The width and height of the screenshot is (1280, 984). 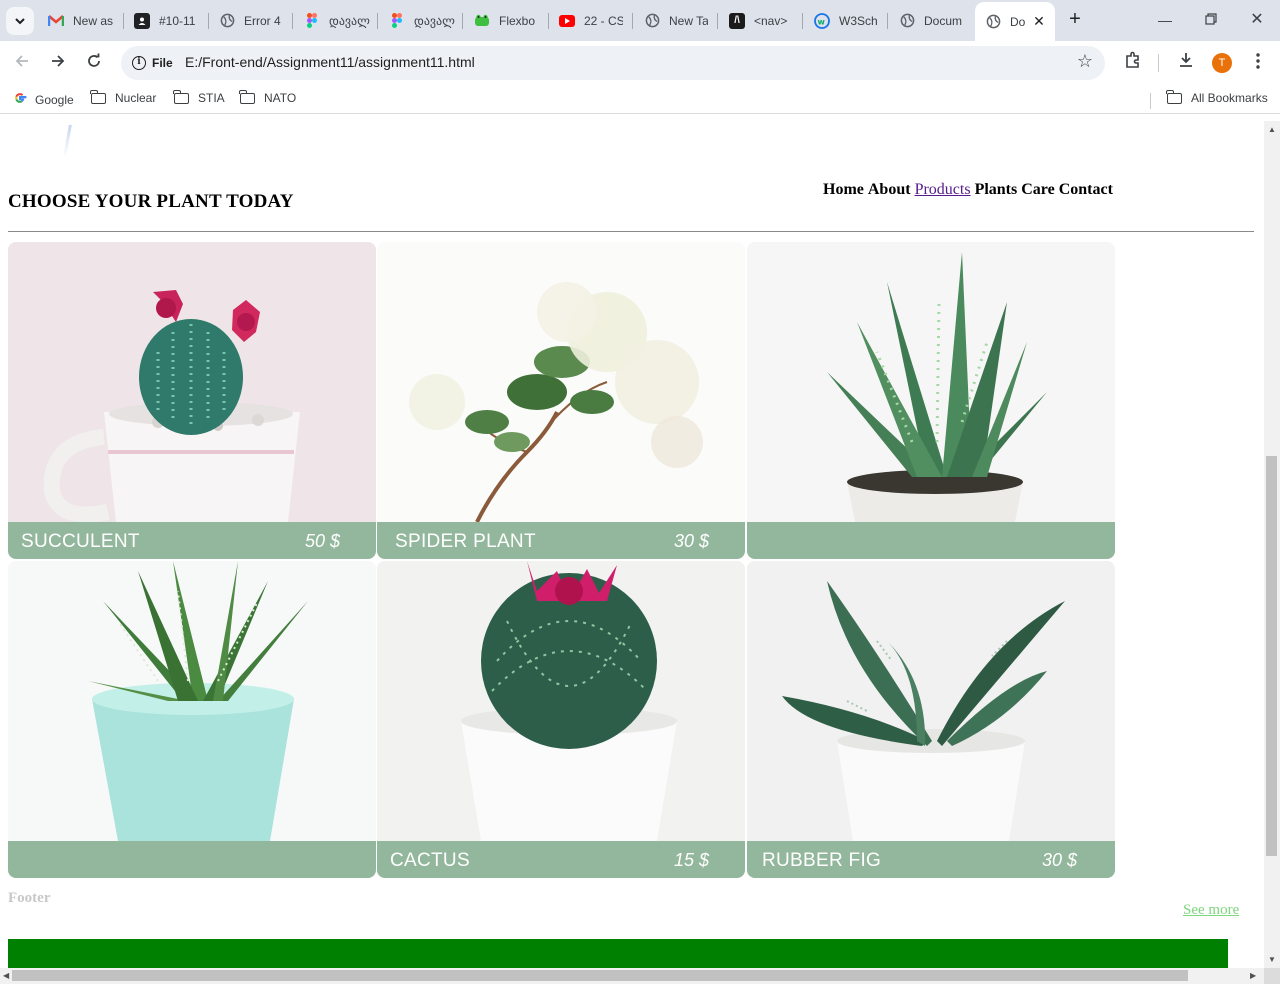 I want to click on bookmark-nuclear: Nuclear, so click(x=123, y=97).